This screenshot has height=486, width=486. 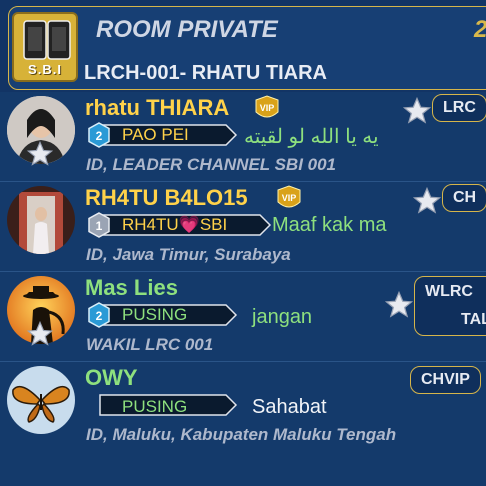 What do you see at coordinates (166, 198) in the screenshot?
I see `member-name: RH4TU B4LO15` at bounding box center [166, 198].